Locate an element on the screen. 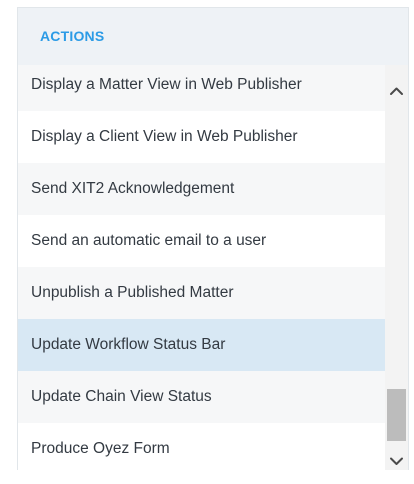  list-item-update-chain-view-status: Update Chain View Status is located at coordinates (201, 397).